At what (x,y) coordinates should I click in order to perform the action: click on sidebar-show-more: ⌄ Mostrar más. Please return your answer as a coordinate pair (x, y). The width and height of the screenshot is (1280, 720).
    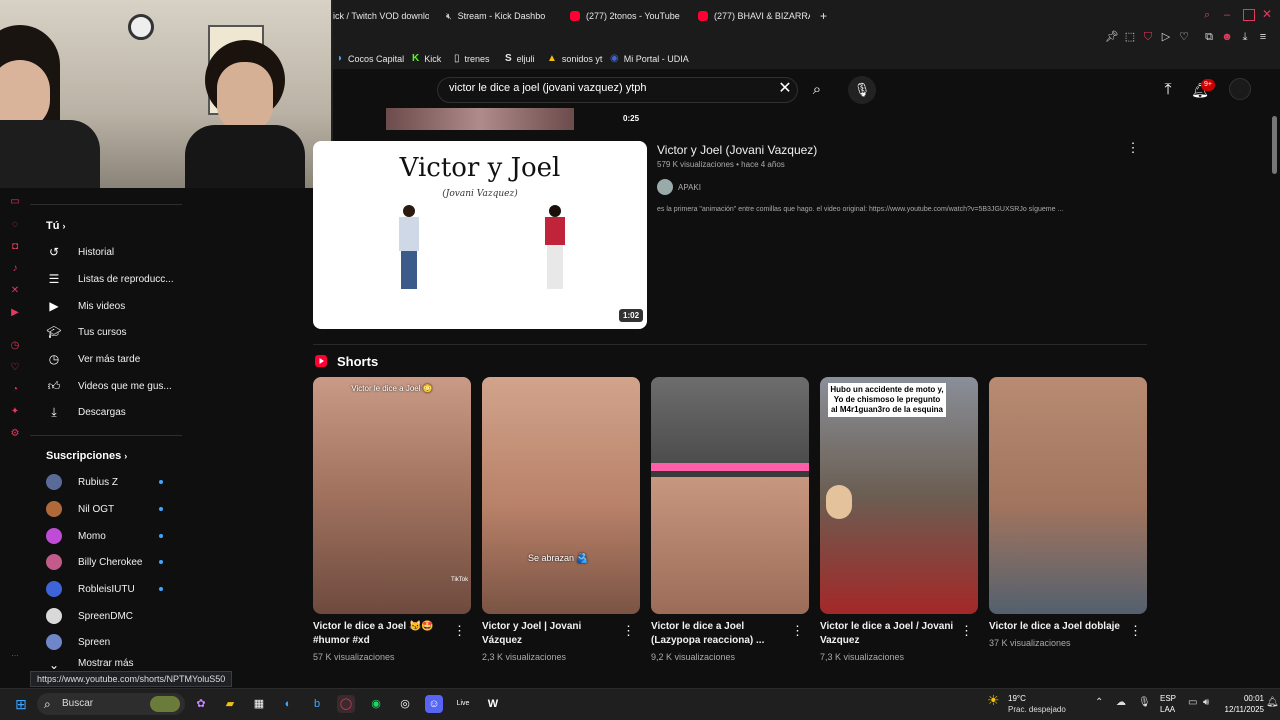
    Looking at the image, I should click on (116, 664).